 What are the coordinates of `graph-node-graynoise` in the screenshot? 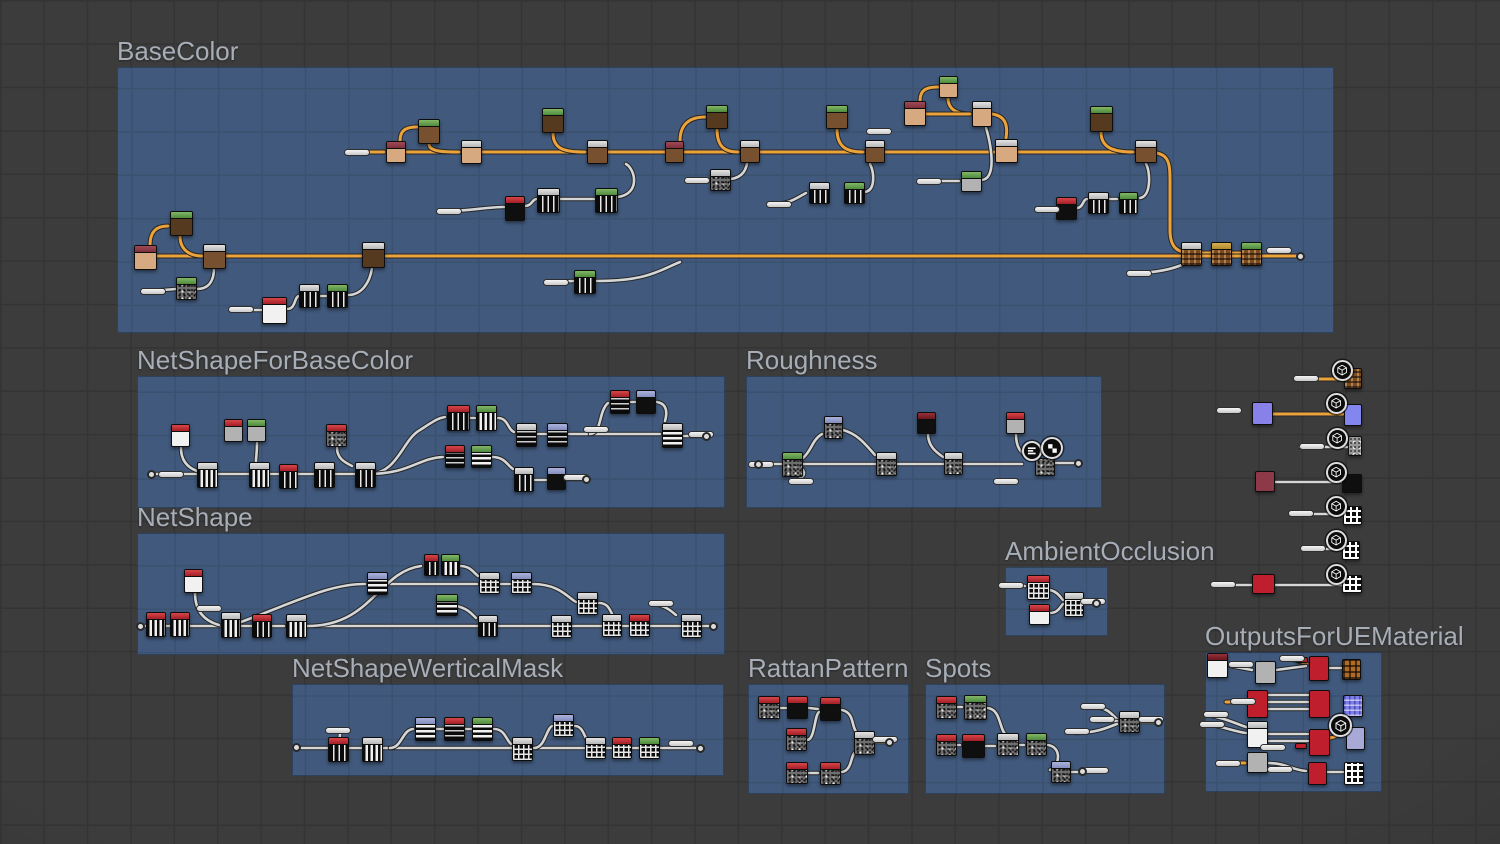 It's located at (1355, 446).